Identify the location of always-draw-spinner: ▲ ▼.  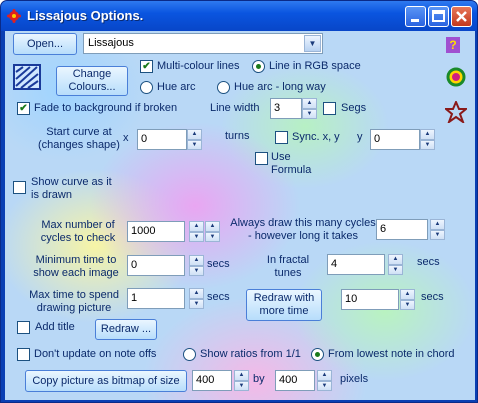
(437, 229).